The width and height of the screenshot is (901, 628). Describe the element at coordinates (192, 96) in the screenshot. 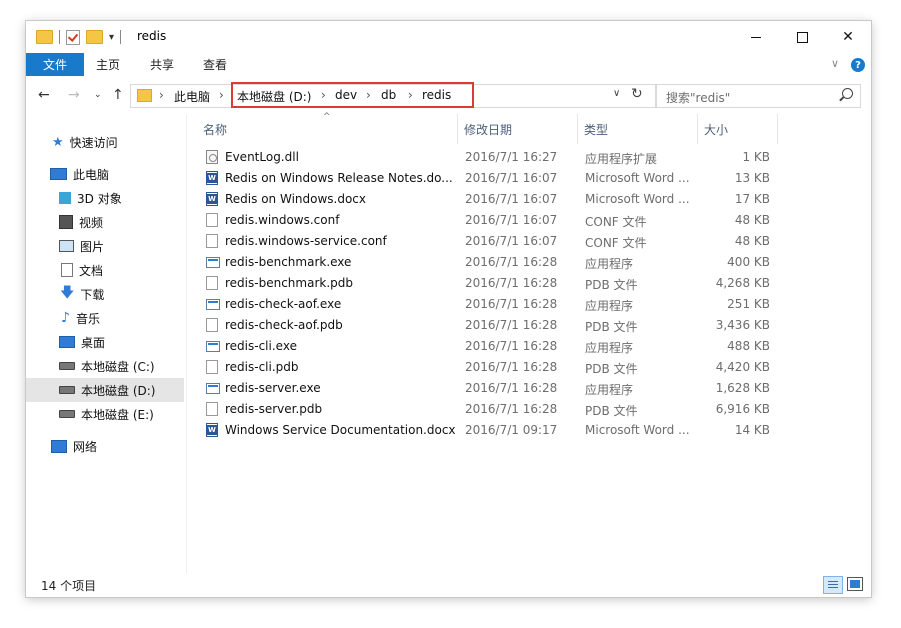

I see `breadcrumb-this-pc: 此电脑` at that location.